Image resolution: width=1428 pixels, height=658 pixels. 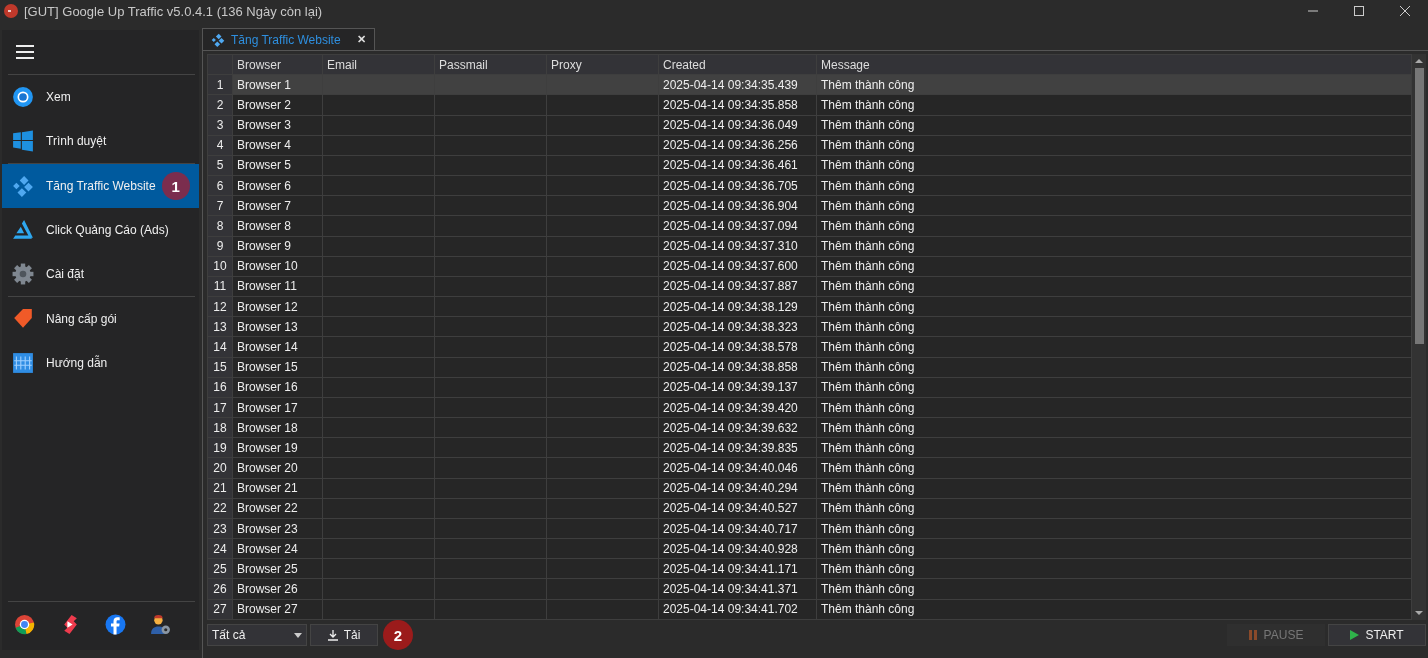 I want to click on table-cell: 2025-04-14 09:34:35.858, so click(x=737, y=104).